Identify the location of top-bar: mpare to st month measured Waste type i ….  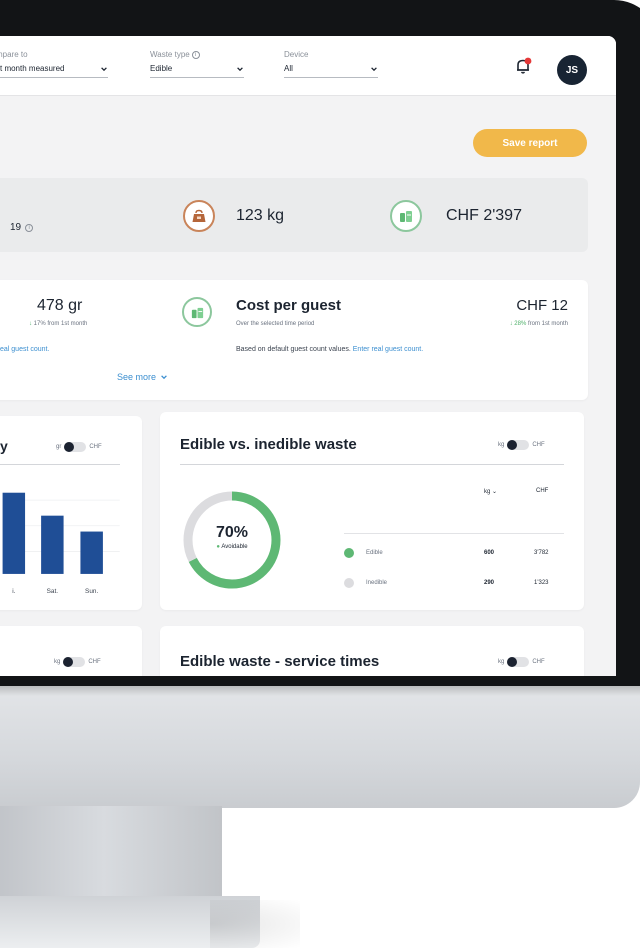
(308, 66).